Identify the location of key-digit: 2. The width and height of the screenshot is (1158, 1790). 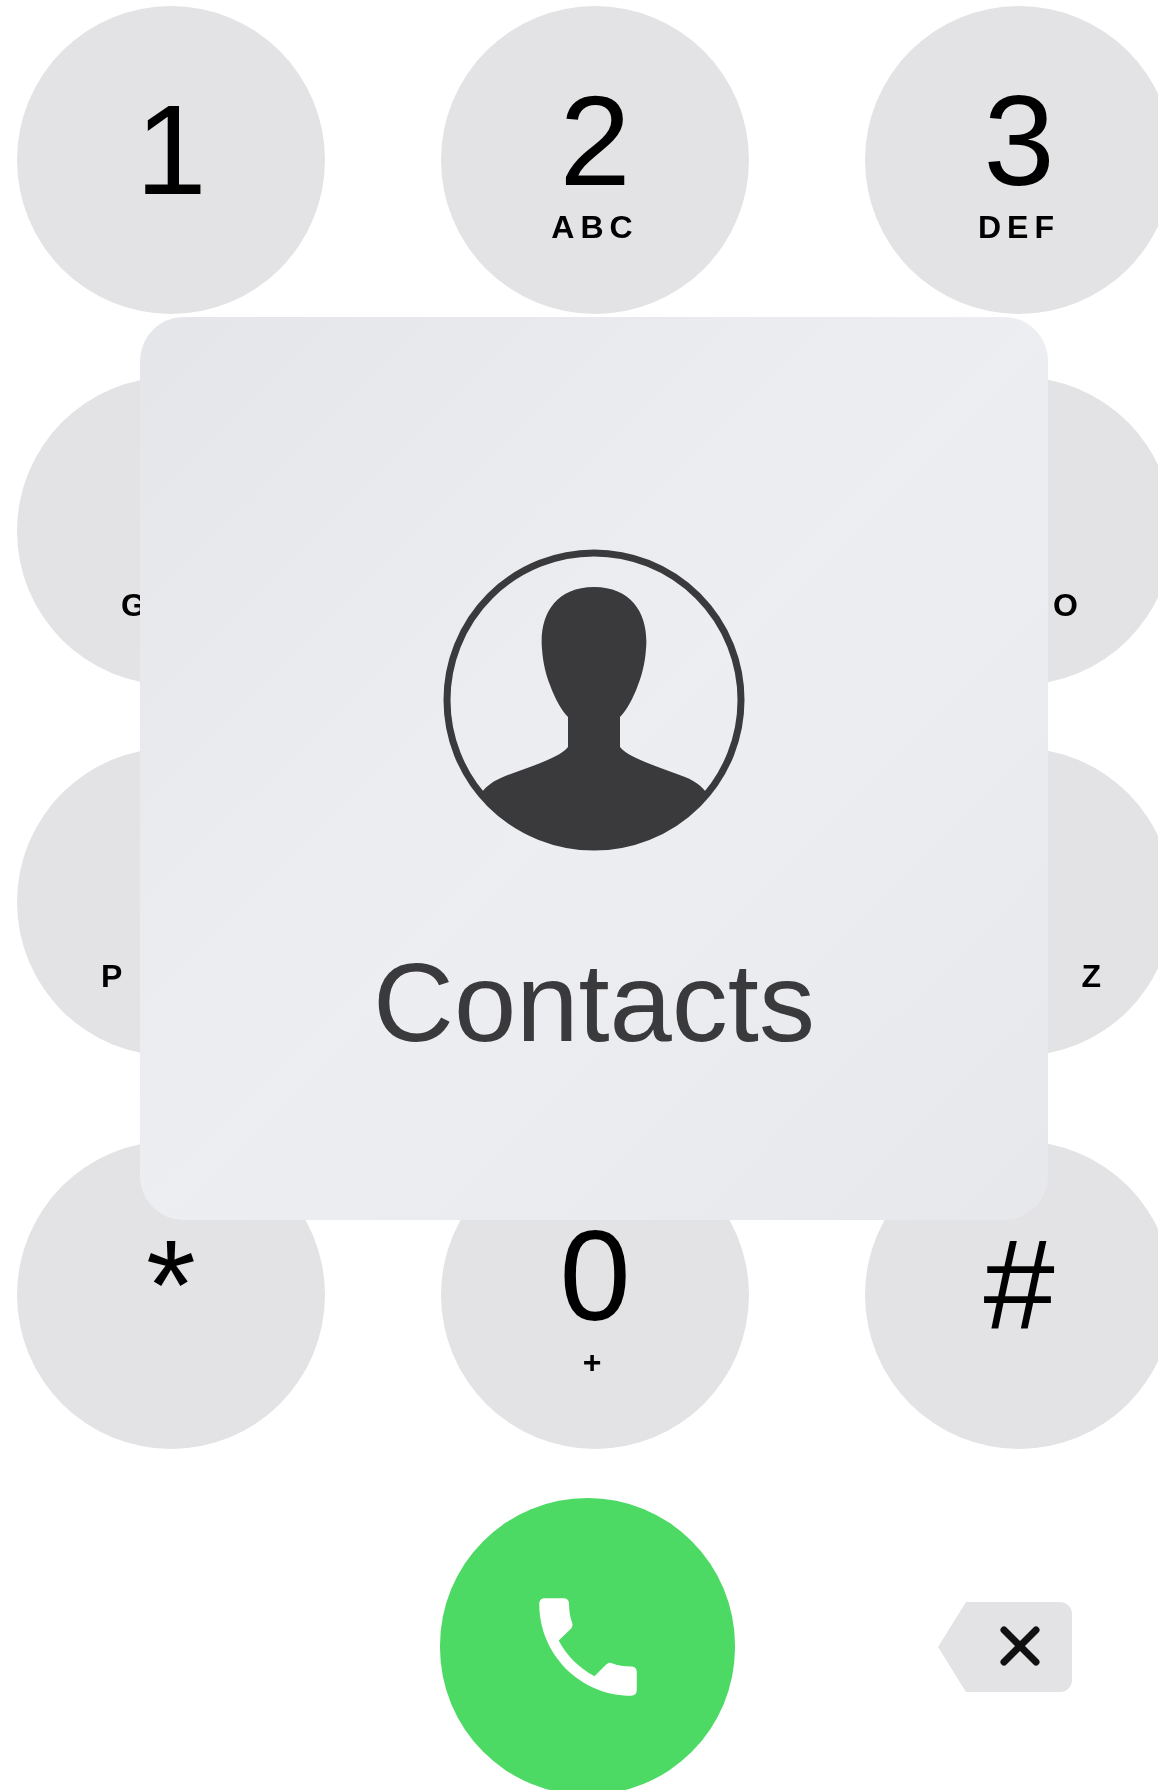
(595, 141).